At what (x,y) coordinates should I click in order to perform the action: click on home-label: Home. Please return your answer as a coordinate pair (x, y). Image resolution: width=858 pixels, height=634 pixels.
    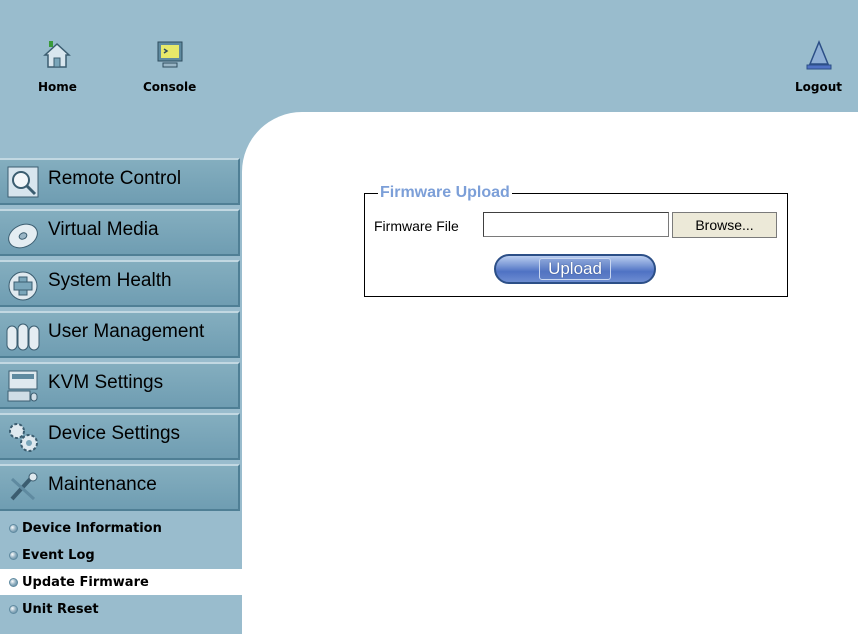
    Looking at the image, I should click on (57, 87).